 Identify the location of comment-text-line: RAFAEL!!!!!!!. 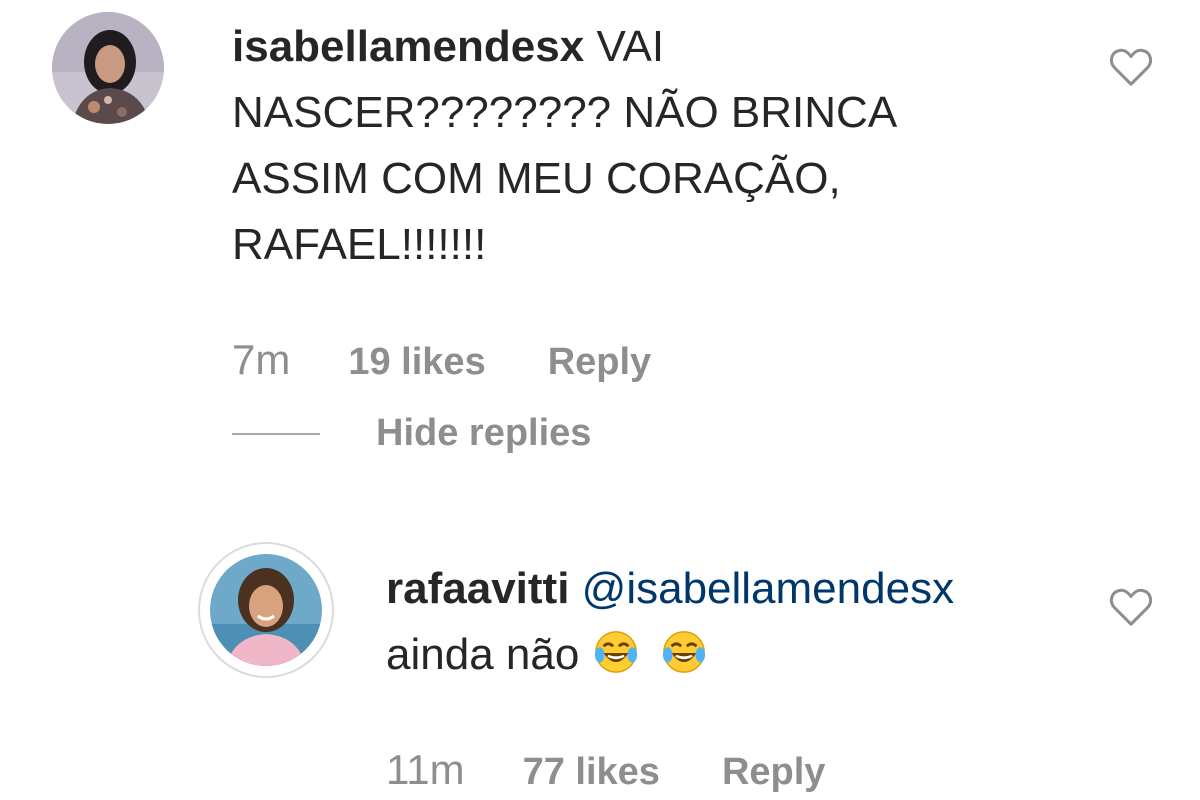
(359, 244).